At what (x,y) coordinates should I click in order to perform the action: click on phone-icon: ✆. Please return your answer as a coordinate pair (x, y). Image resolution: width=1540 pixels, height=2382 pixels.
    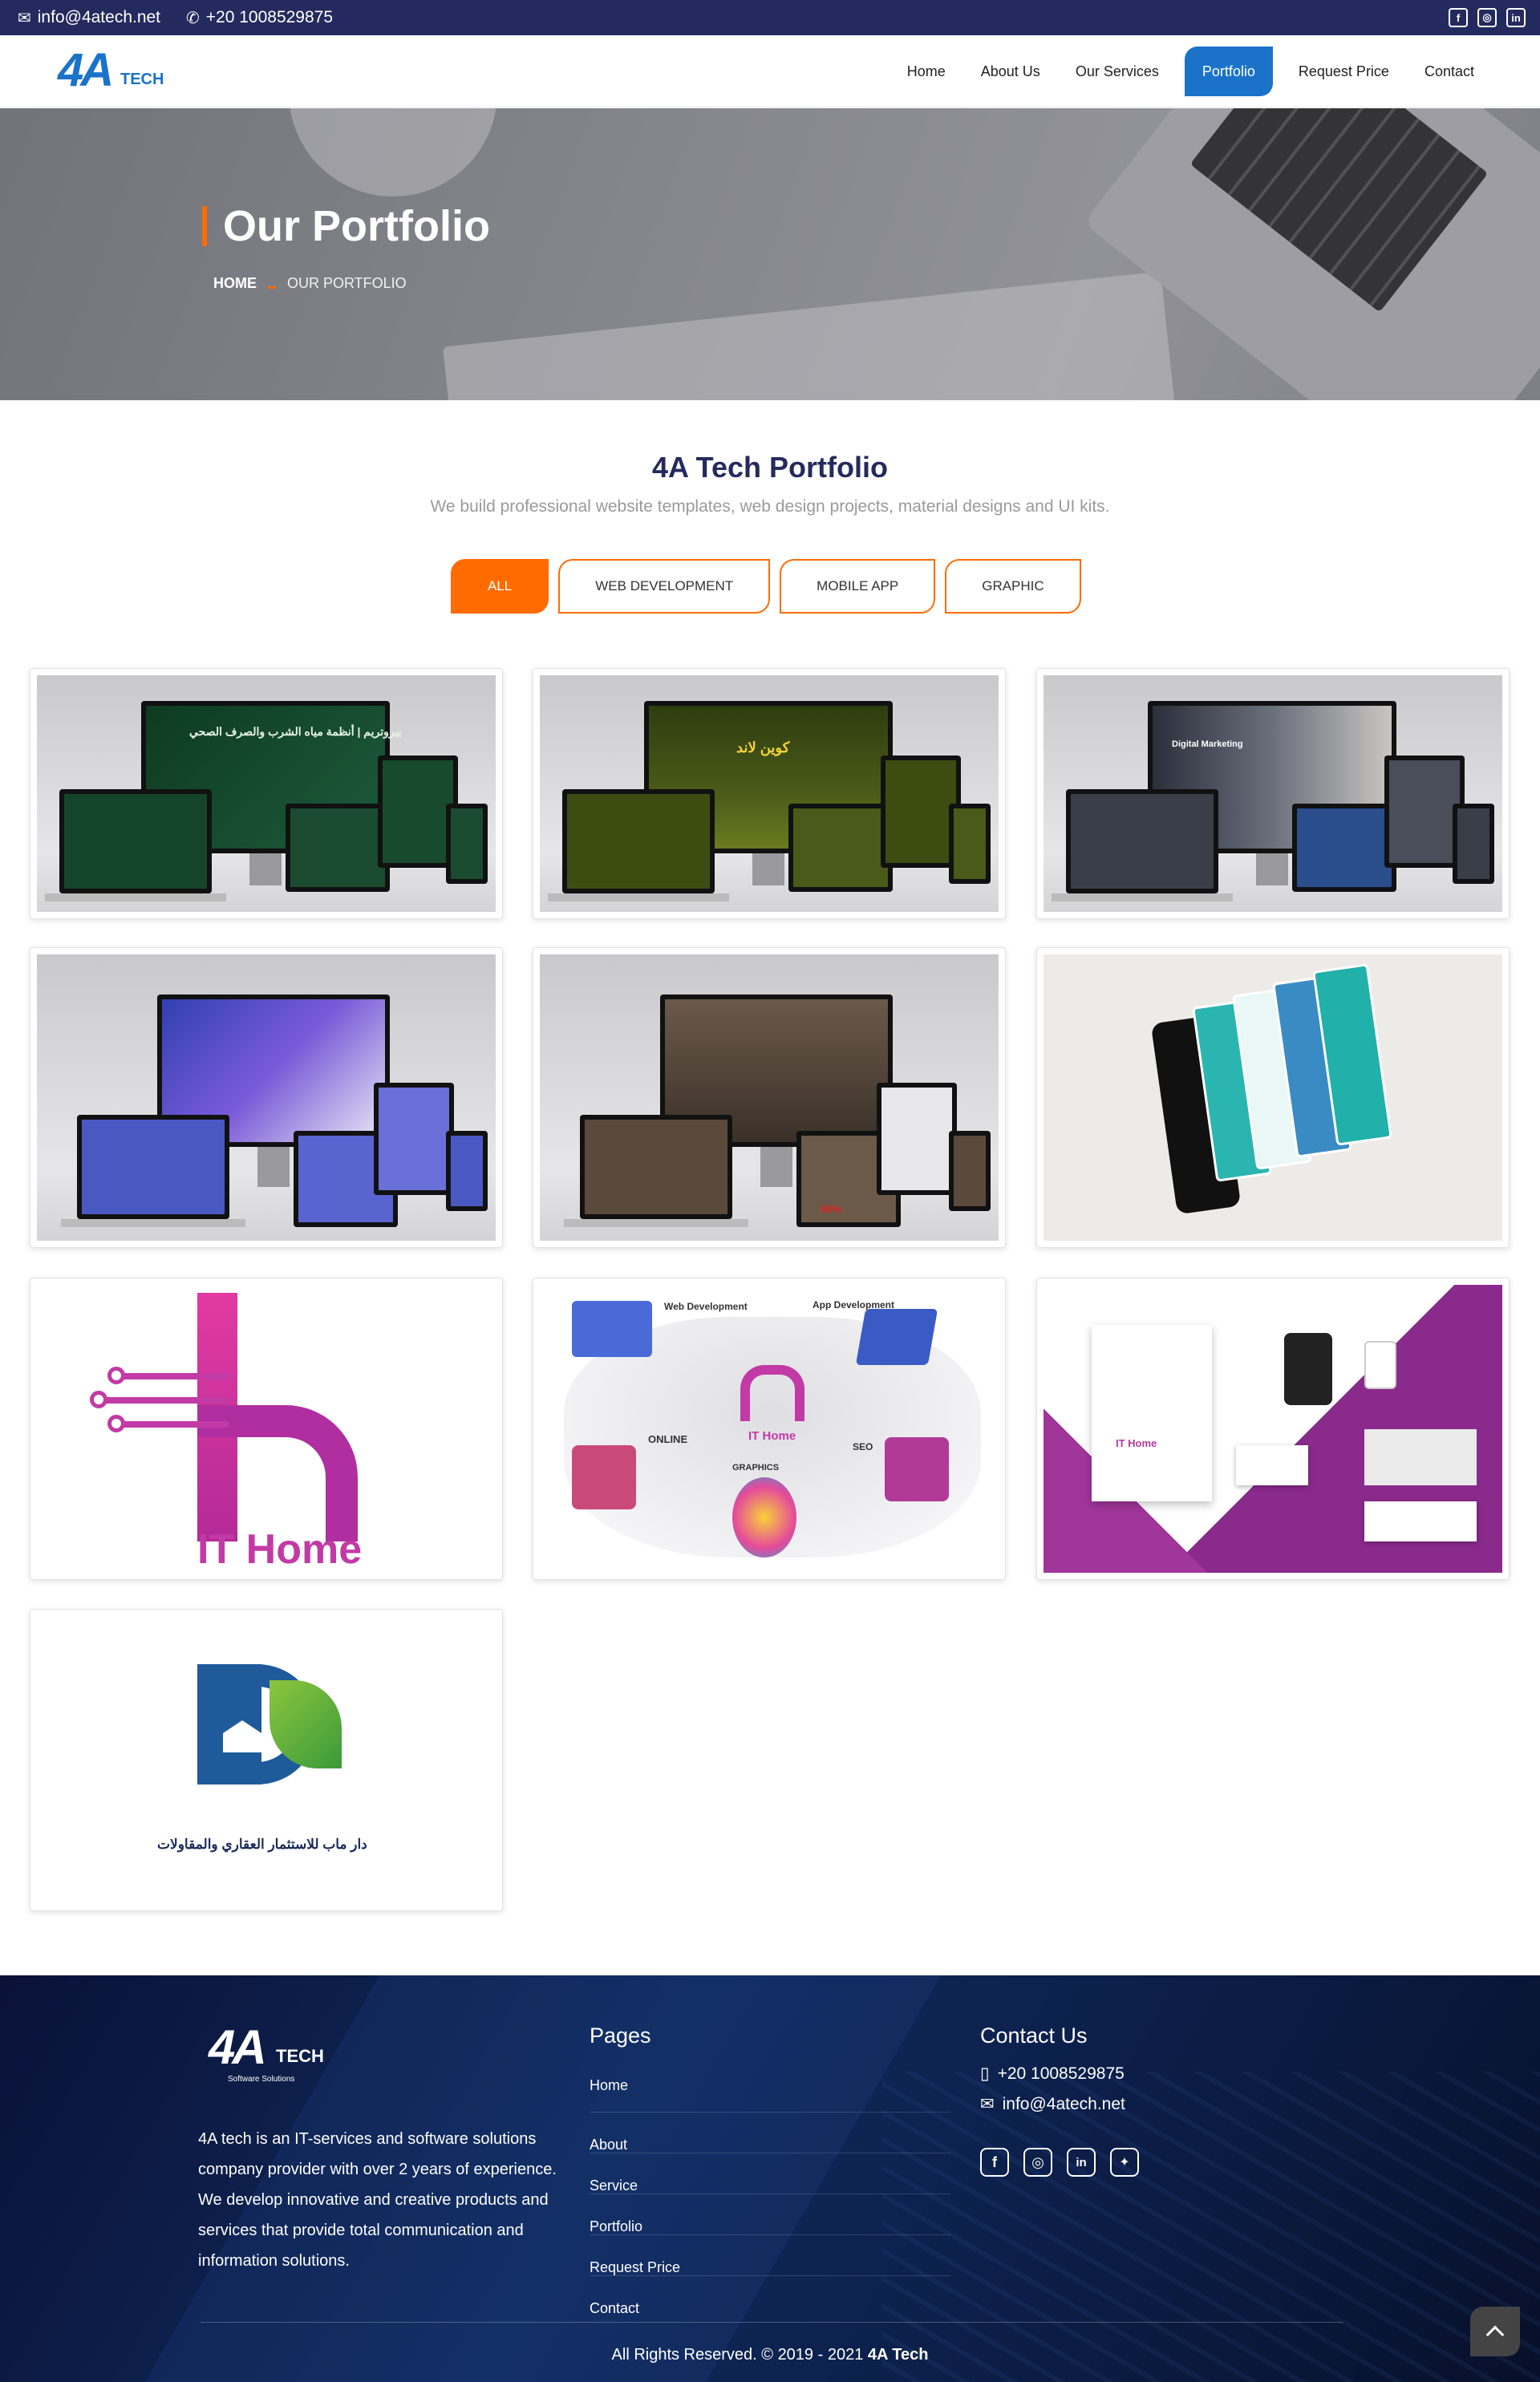
    Looking at the image, I should click on (193, 18).